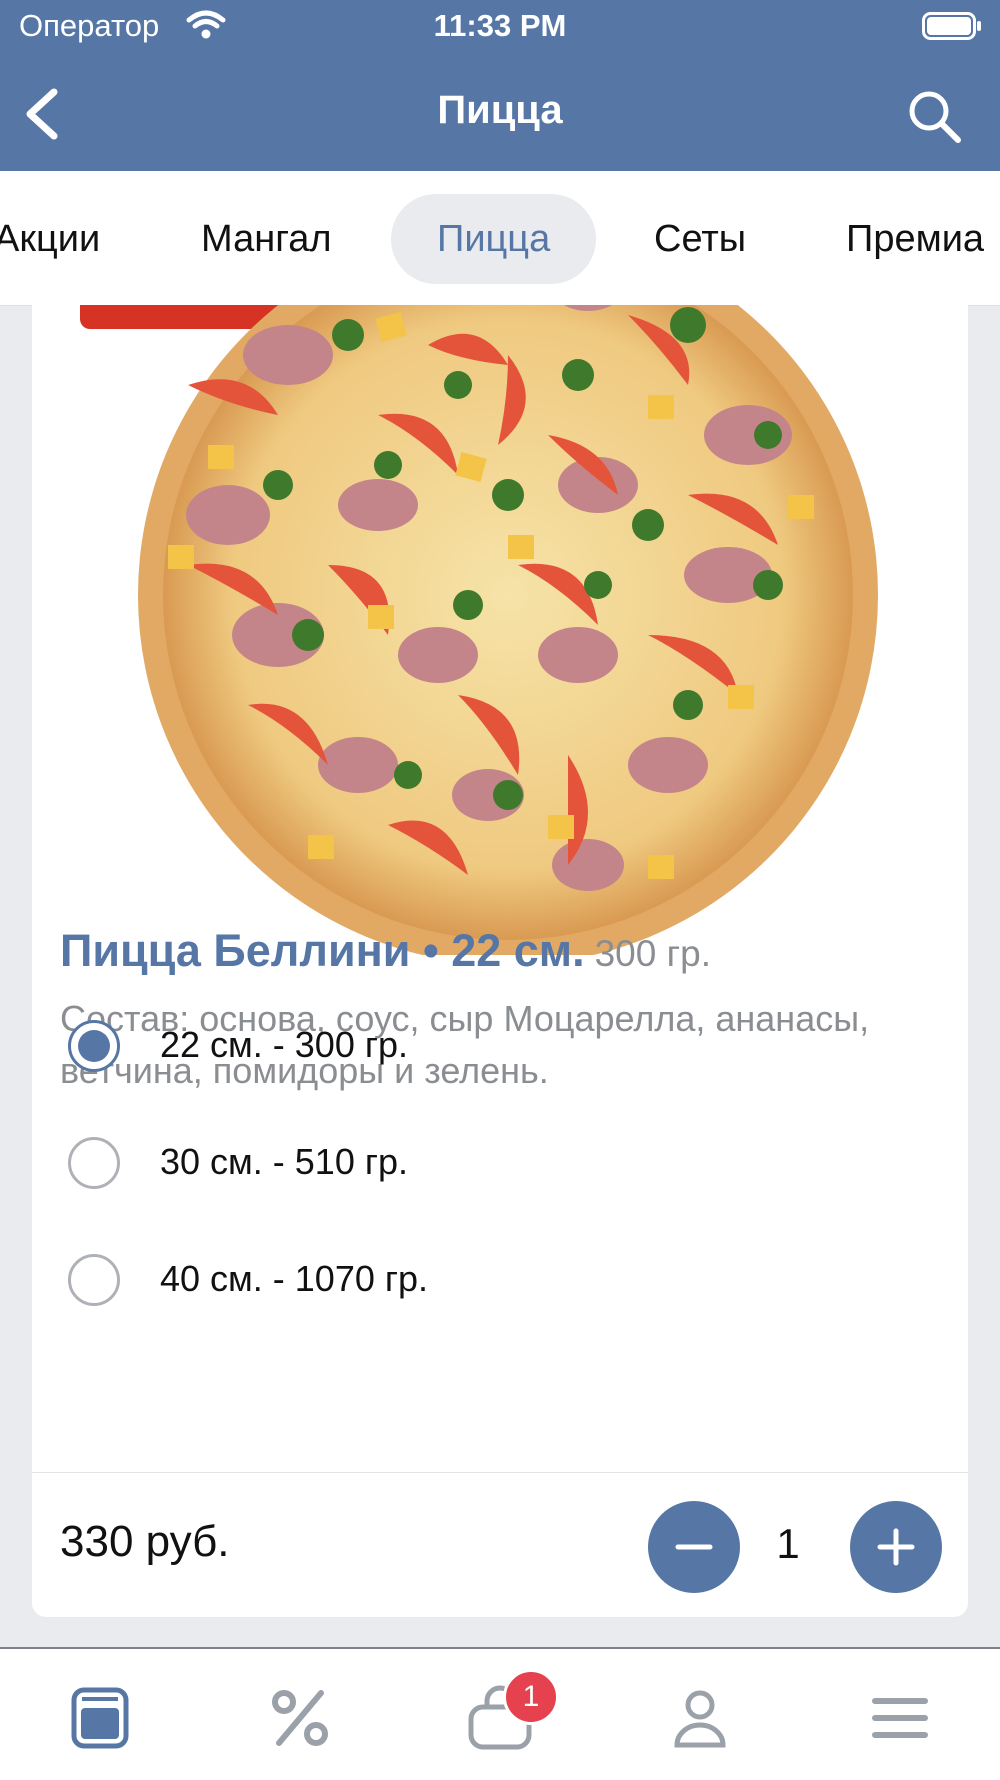 The image size is (1000, 1780). I want to click on header: Оператор 11:33 PM Пицца, so click(500, 85).